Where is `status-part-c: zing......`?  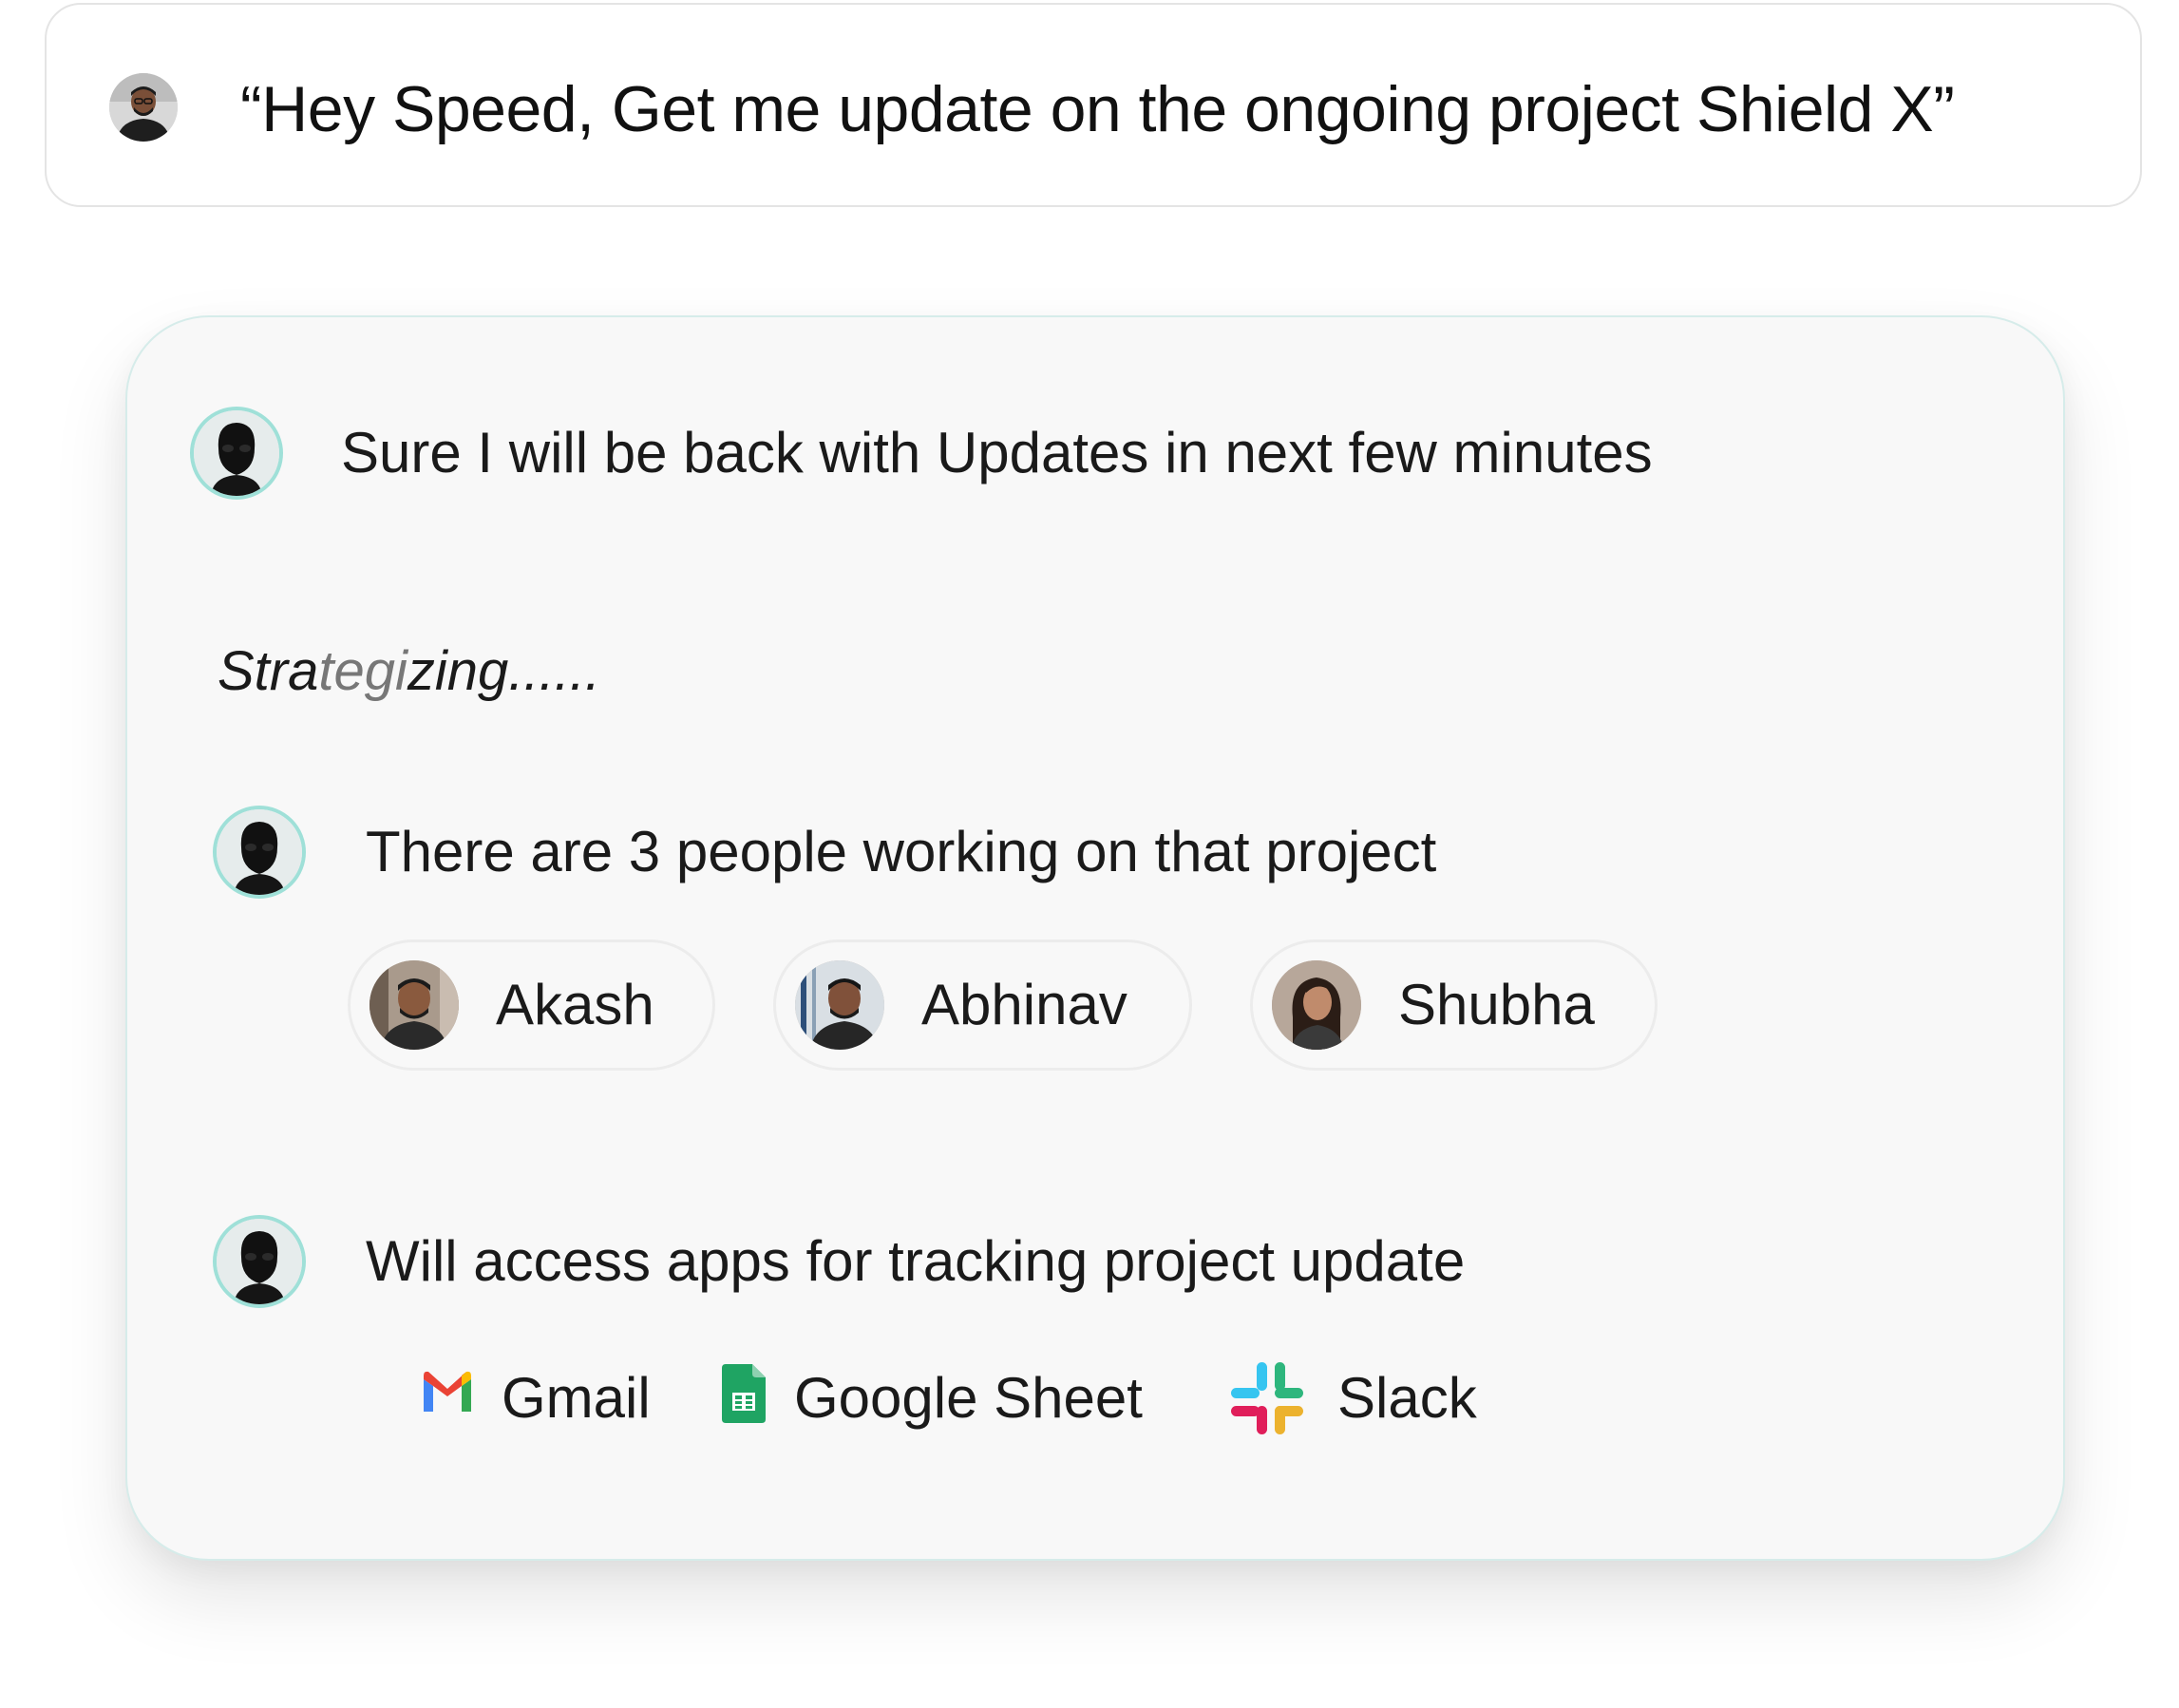
status-part-c: zing...... is located at coordinates (503, 671).